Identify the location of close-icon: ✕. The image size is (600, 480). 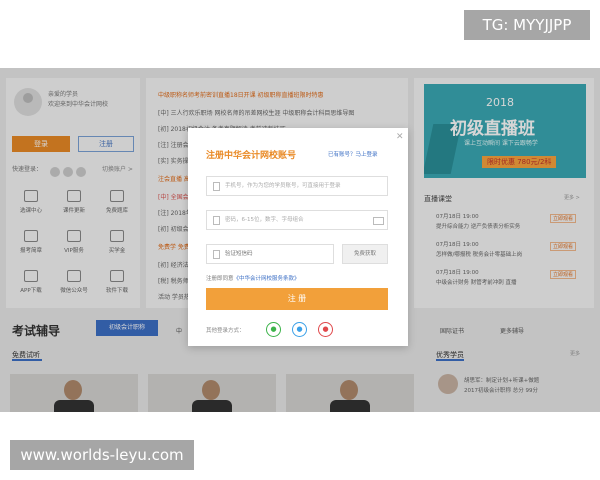
(400, 137).